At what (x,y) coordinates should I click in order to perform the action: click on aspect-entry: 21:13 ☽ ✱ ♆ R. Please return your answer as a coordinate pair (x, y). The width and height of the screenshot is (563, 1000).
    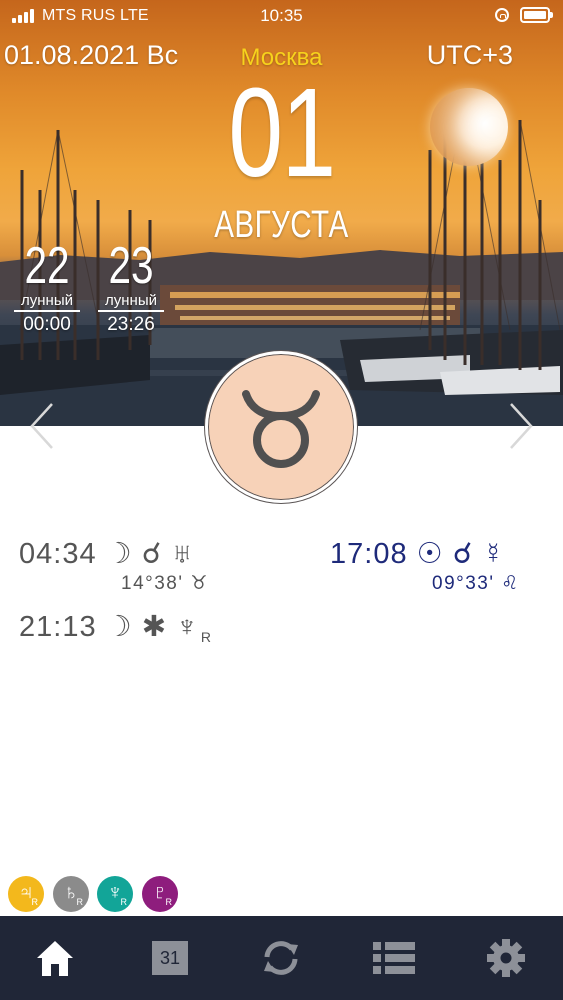
    Looking at the image, I should click on (115, 627).